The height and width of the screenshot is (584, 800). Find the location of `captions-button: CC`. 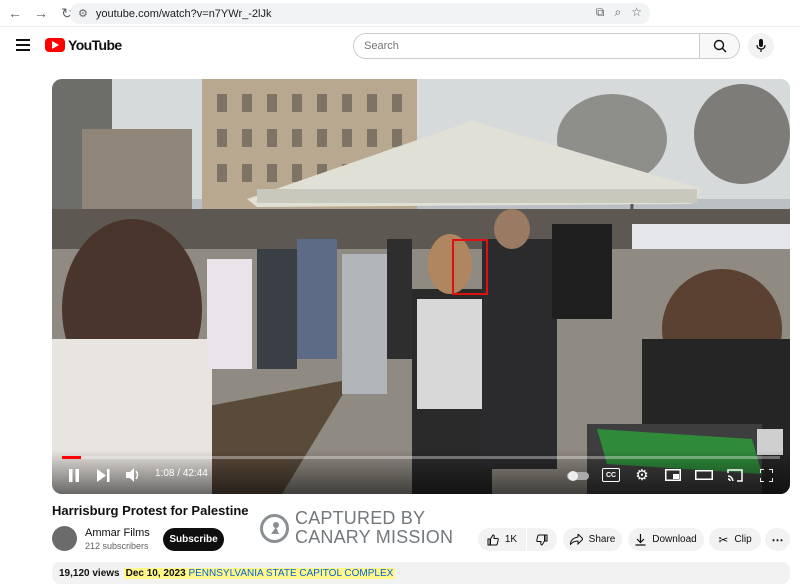

captions-button: CC is located at coordinates (611, 475).